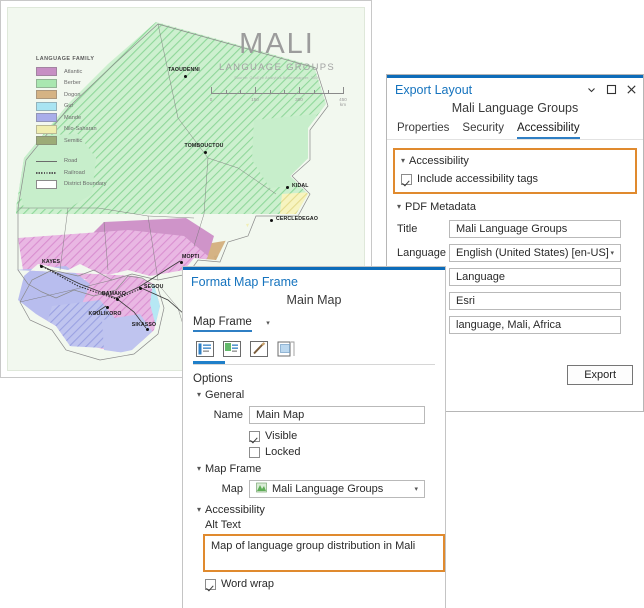 This screenshot has height=608, width=644. Describe the element at coordinates (211, 99) in the screenshot. I see `scalebar-label: 0` at that location.